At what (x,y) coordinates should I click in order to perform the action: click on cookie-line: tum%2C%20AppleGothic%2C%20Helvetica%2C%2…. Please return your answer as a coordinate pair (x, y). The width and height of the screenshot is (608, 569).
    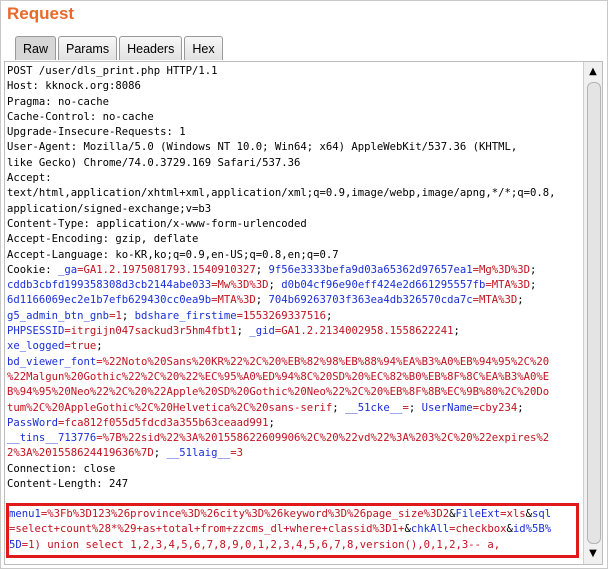
    Looking at the image, I should click on (293, 408).